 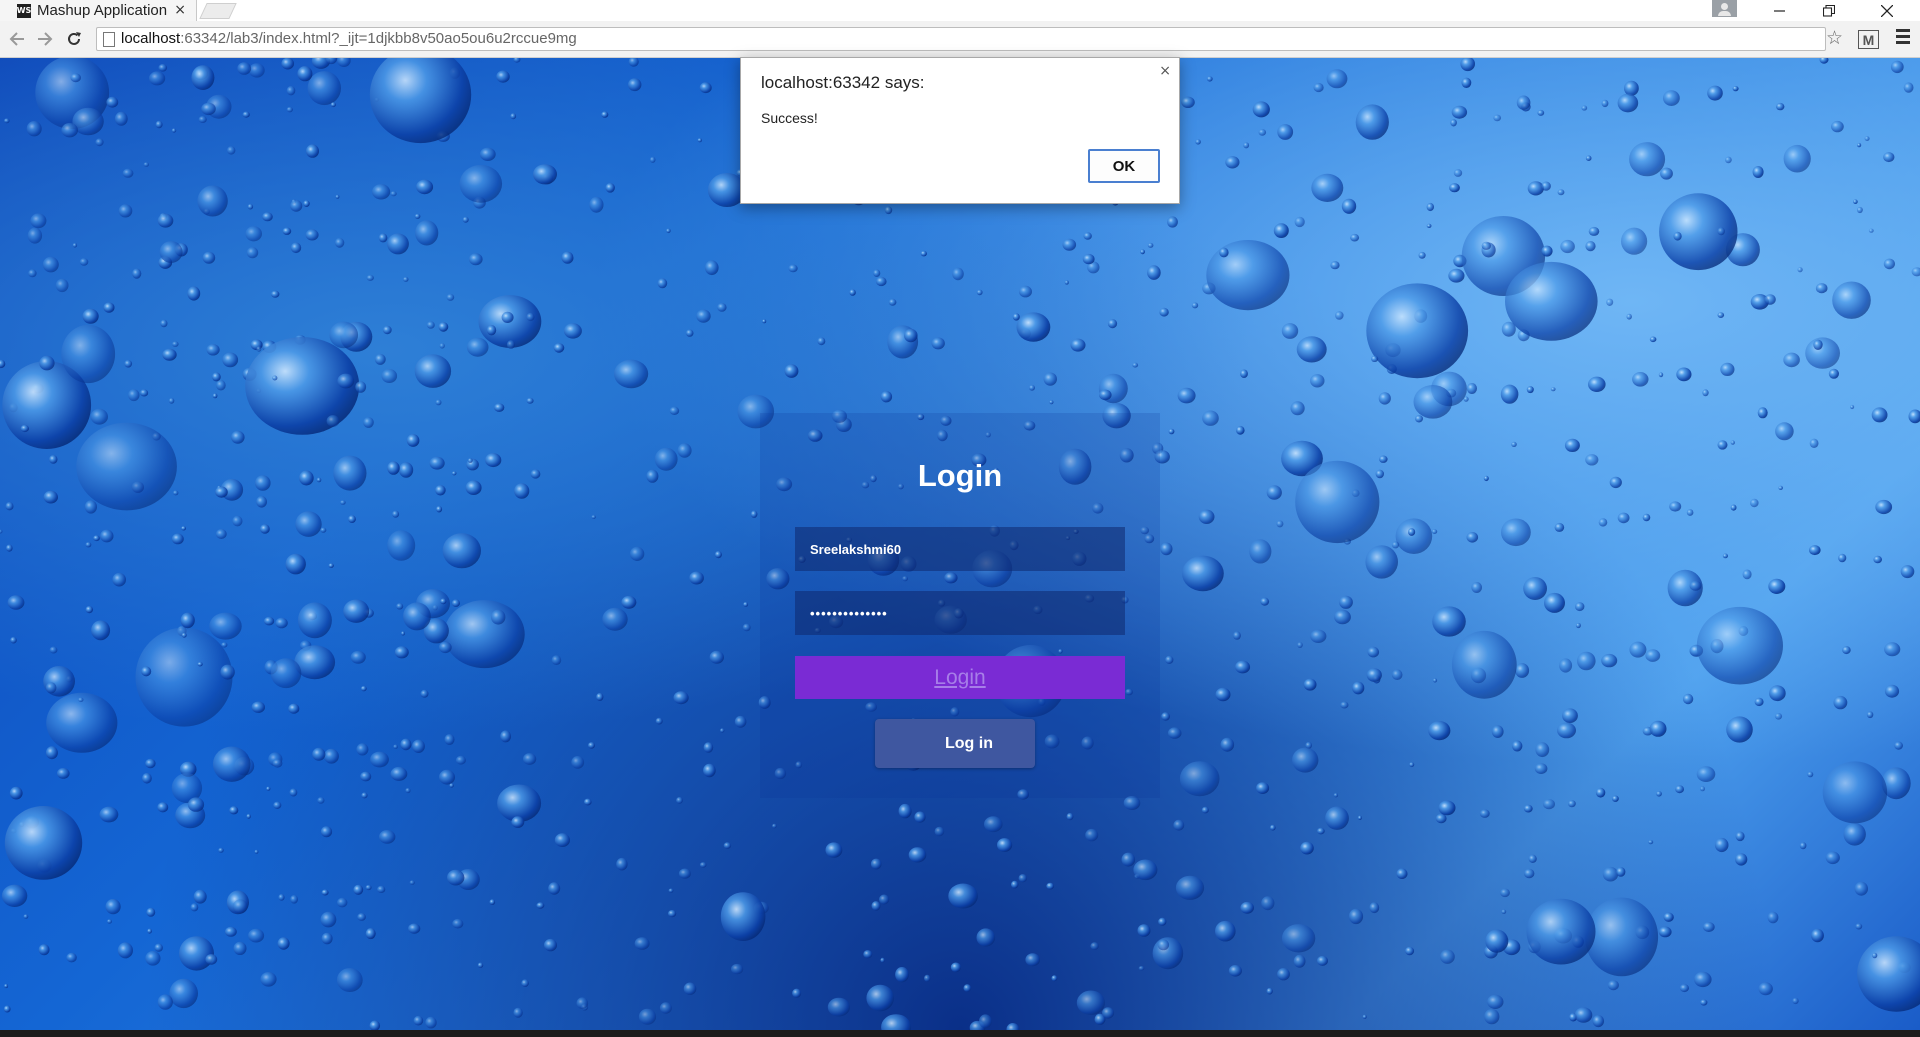 I want to click on bookmark-star-icon: ☆, so click(x=1834, y=38).